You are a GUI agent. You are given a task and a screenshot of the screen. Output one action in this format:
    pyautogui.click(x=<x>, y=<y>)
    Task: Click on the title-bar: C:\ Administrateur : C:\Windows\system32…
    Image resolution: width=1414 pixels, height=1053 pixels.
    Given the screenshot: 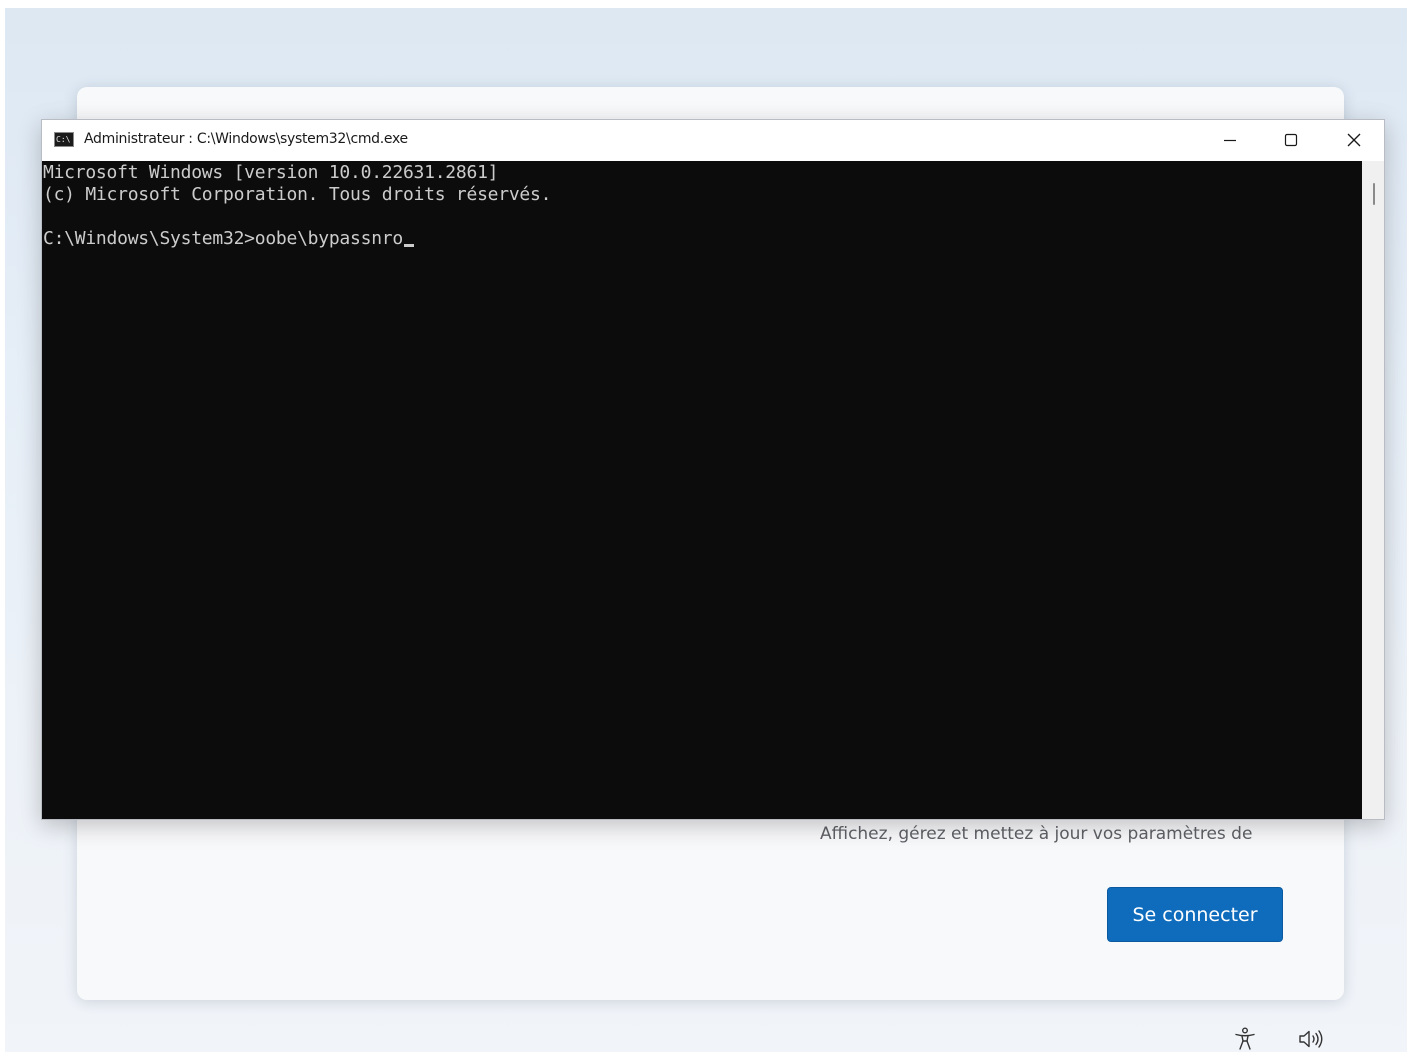 What is the action you would take?
    pyautogui.click(x=713, y=140)
    